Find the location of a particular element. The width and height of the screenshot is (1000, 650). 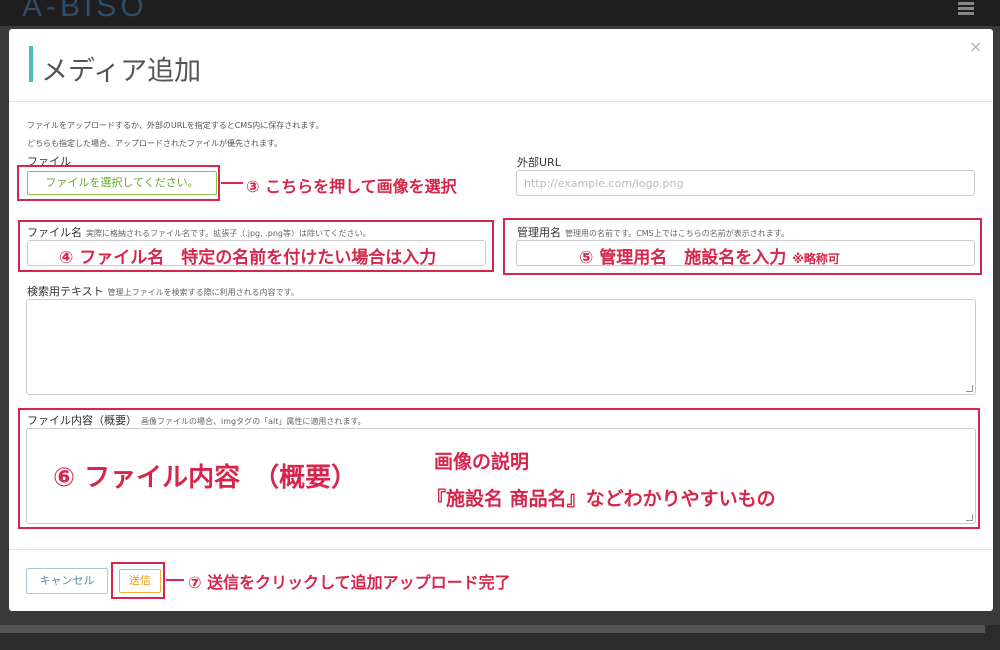

app-logo: A-BISO is located at coordinates (85, 11).